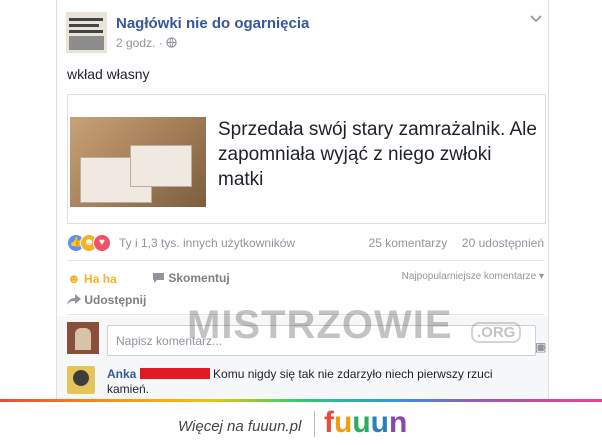 The image size is (602, 445). I want to click on redaction-bar, so click(174, 373).